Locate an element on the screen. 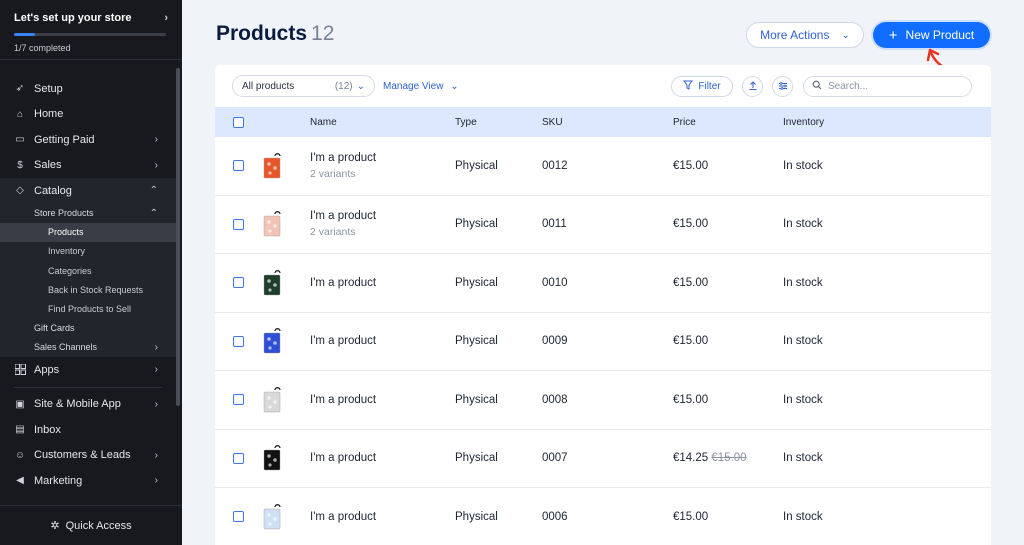 This screenshot has width=1024, height=545. quick-access-button: ✲ Quick Access is located at coordinates (91, 525).